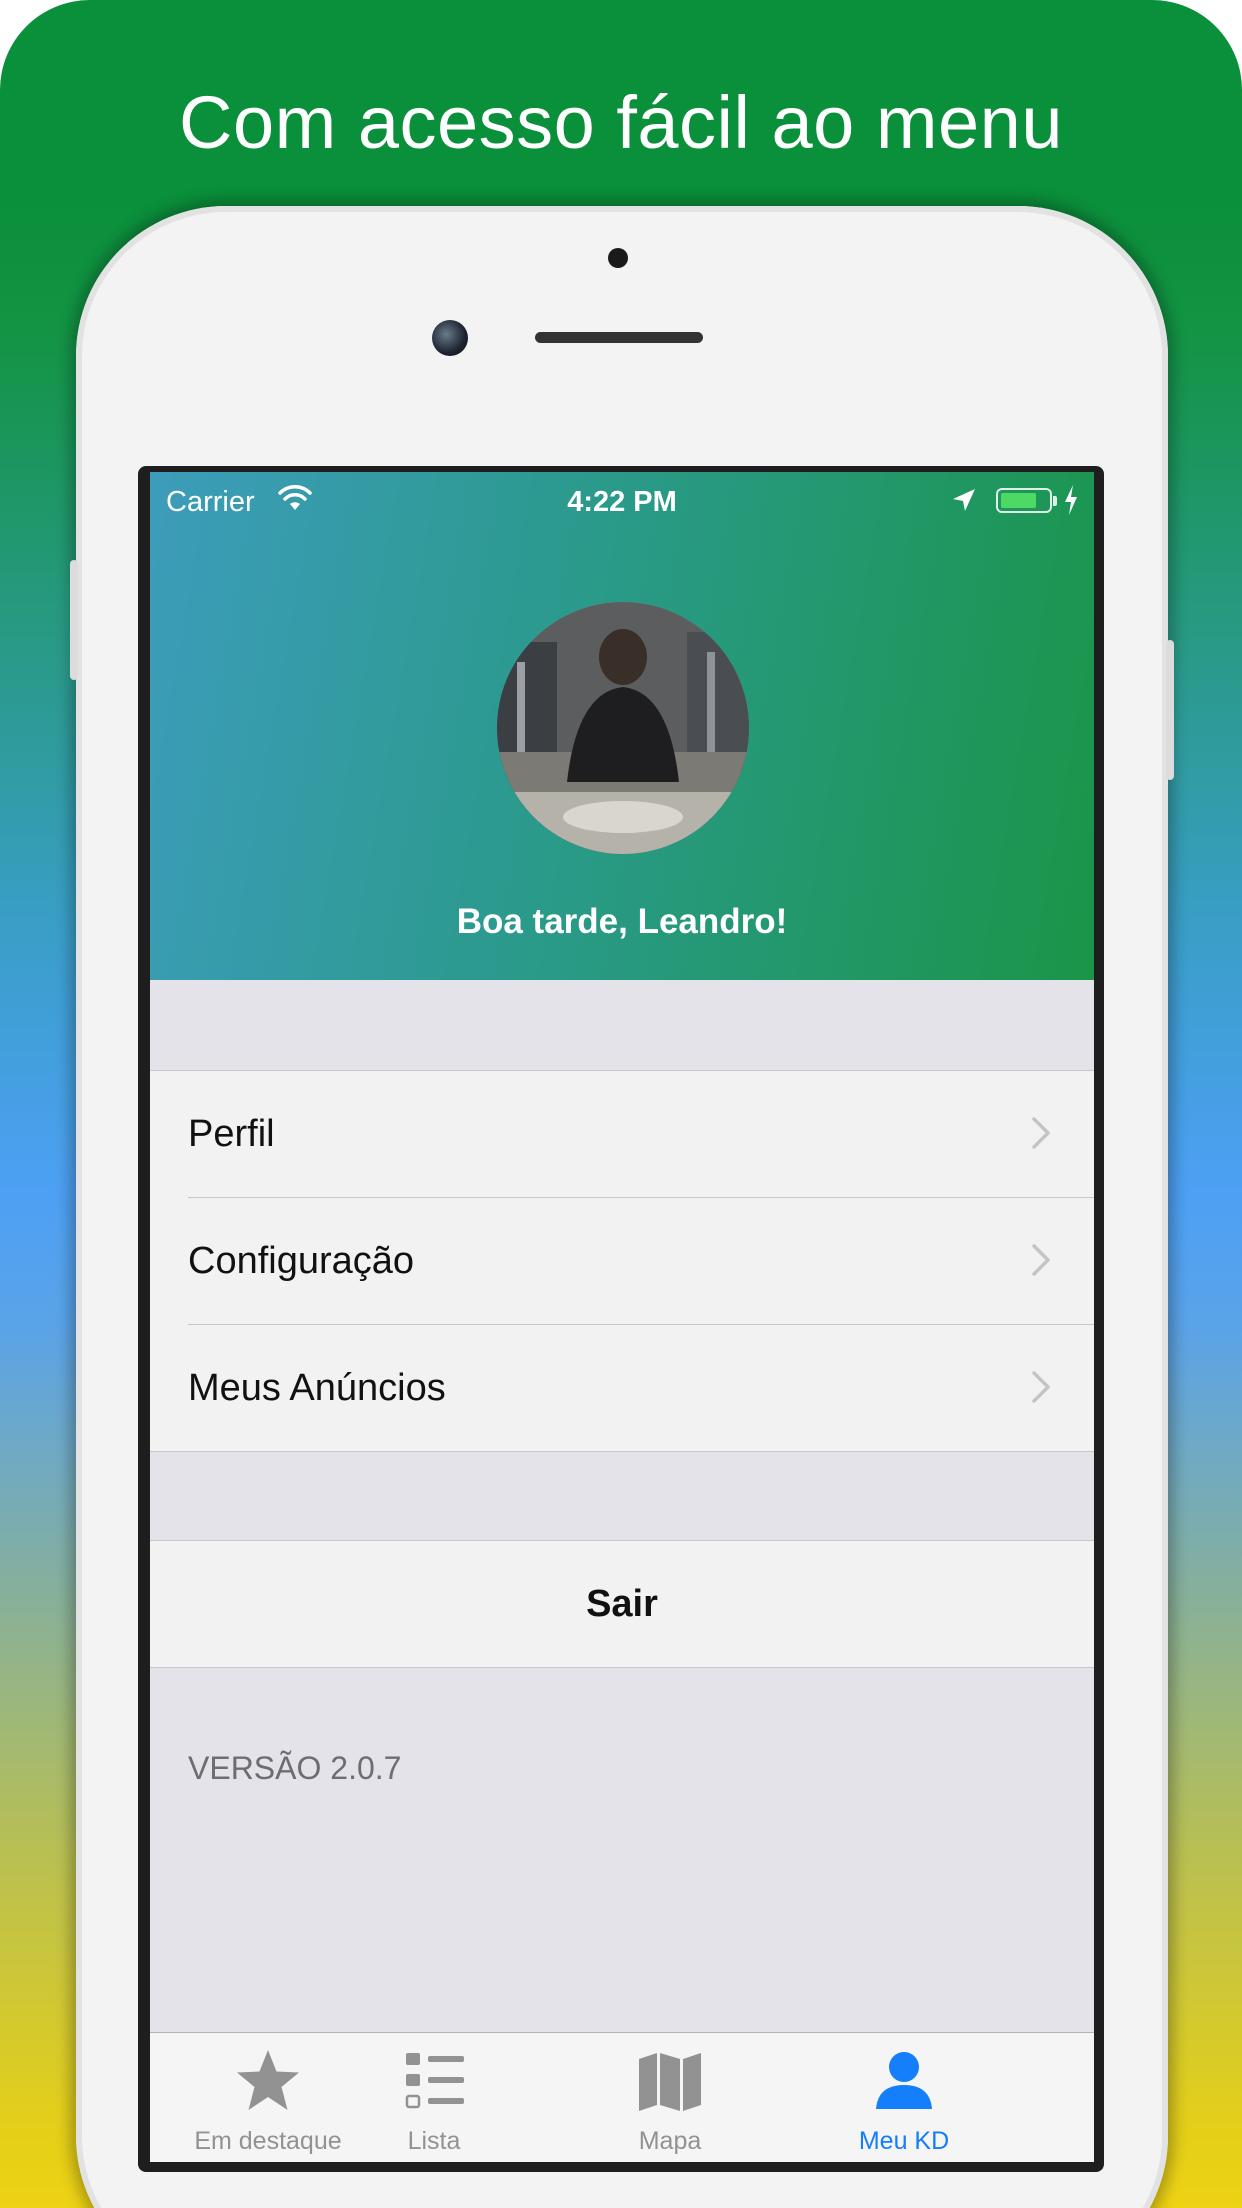 This screenshot has width=1242, height=2208. Describe the element at coordinates (904, 2141) in the screenshot. I see `tab-label: Meu KD` at that location.